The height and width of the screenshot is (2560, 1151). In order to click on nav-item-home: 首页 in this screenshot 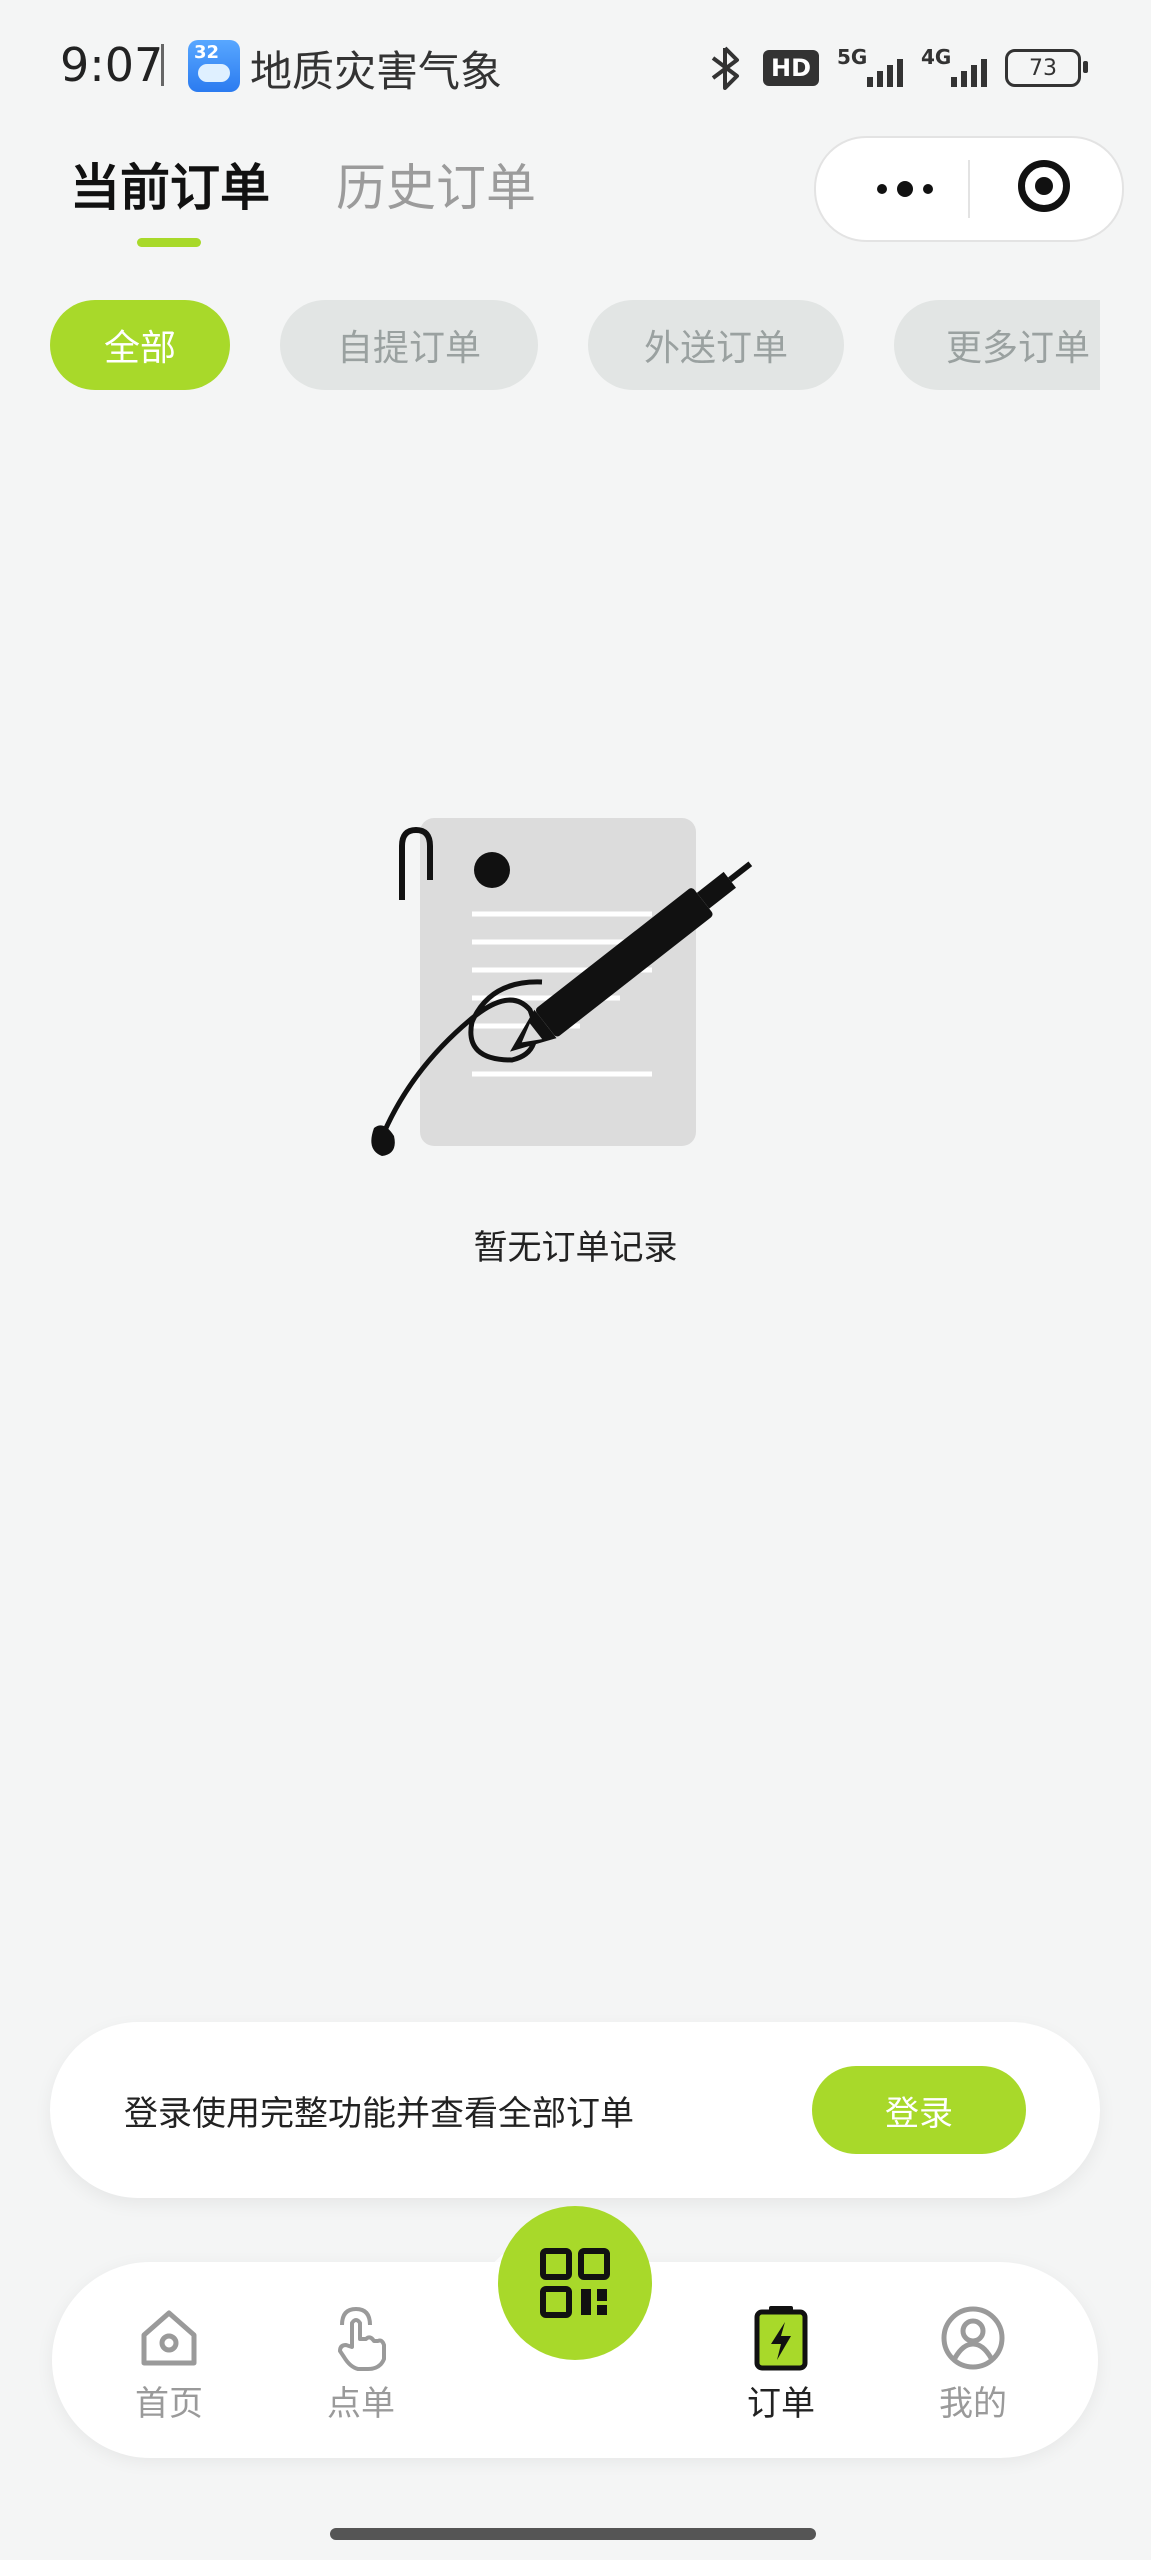, I will do `click(169, 2364)`.